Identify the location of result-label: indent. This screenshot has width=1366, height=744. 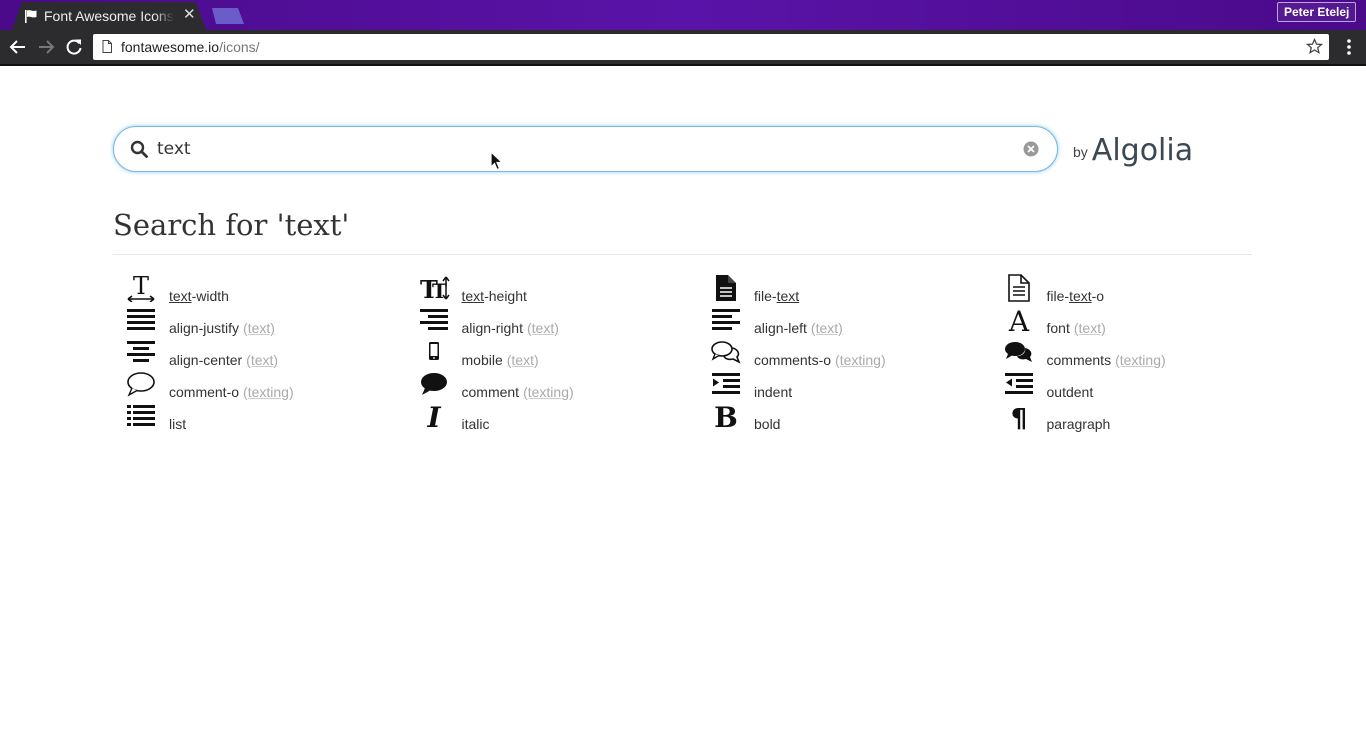
(773, 392).